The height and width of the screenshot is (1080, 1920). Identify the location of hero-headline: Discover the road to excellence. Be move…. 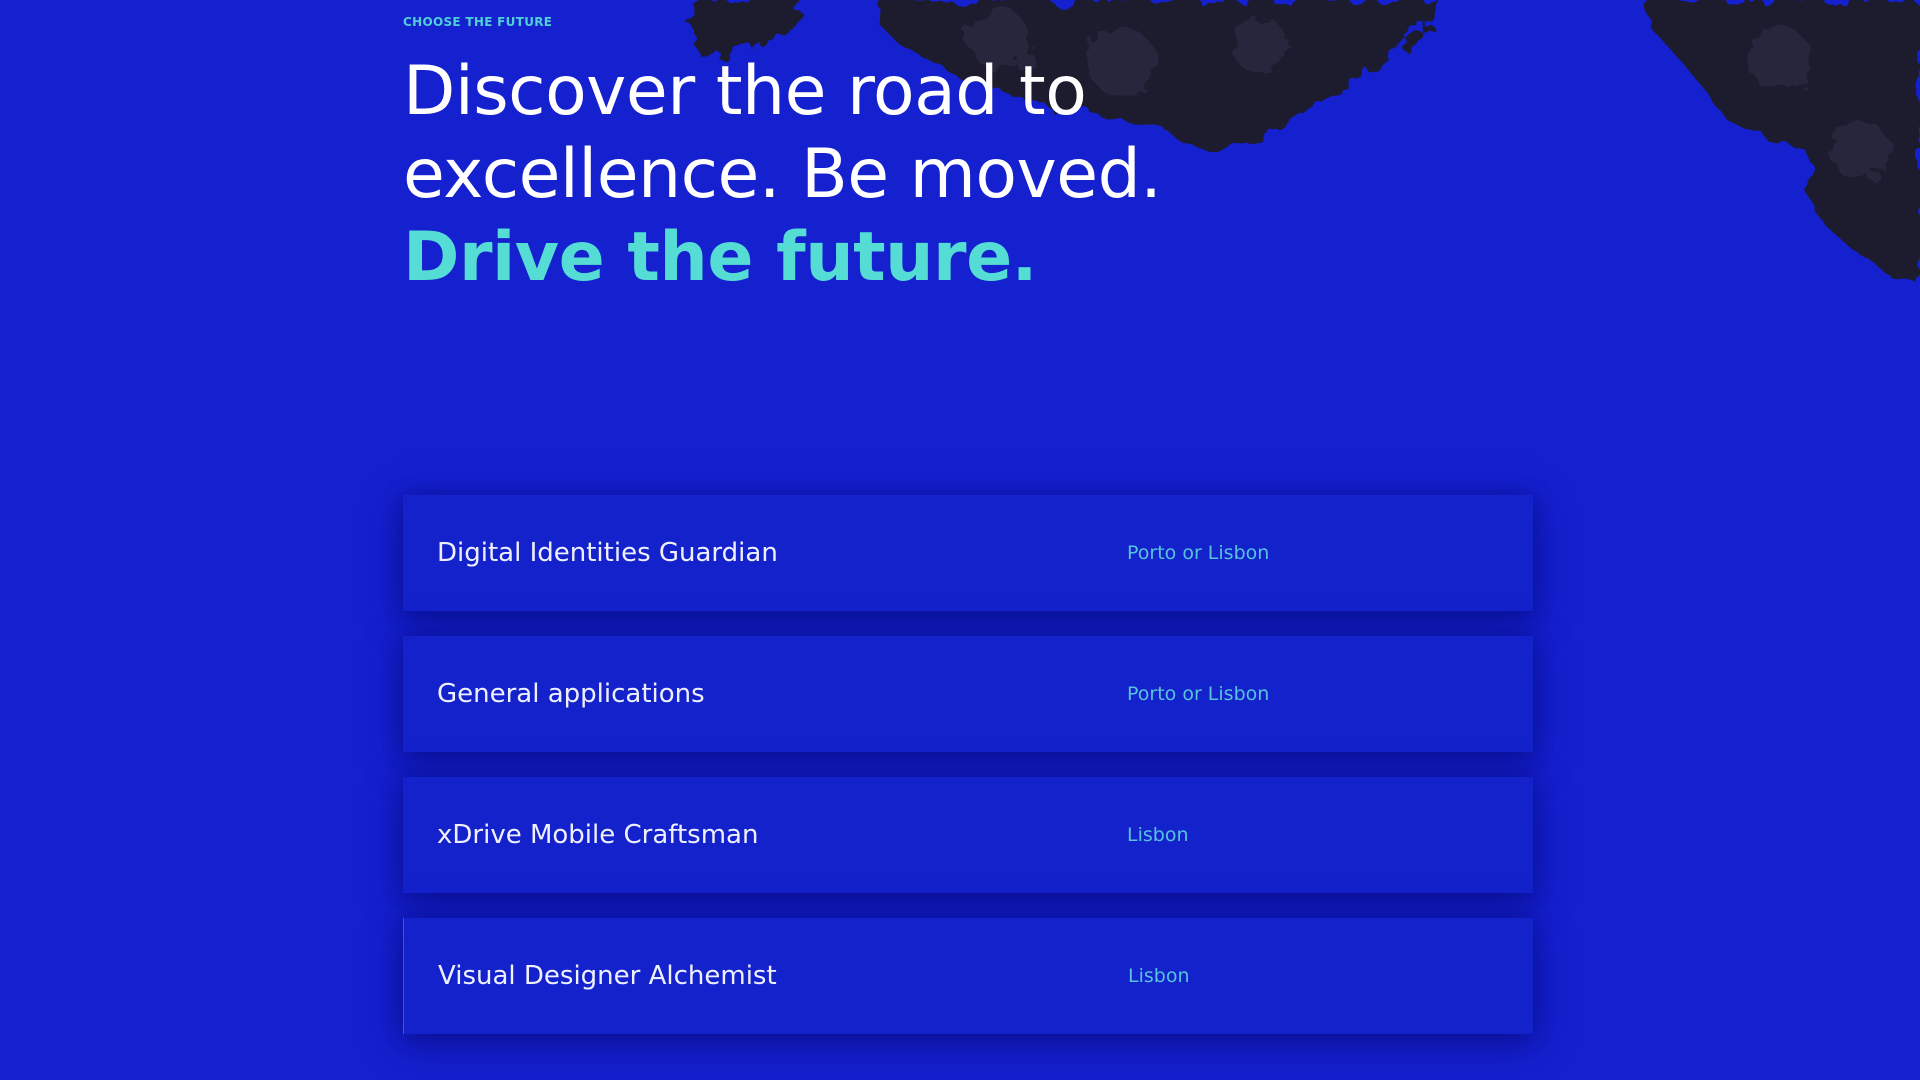
(903, 174).